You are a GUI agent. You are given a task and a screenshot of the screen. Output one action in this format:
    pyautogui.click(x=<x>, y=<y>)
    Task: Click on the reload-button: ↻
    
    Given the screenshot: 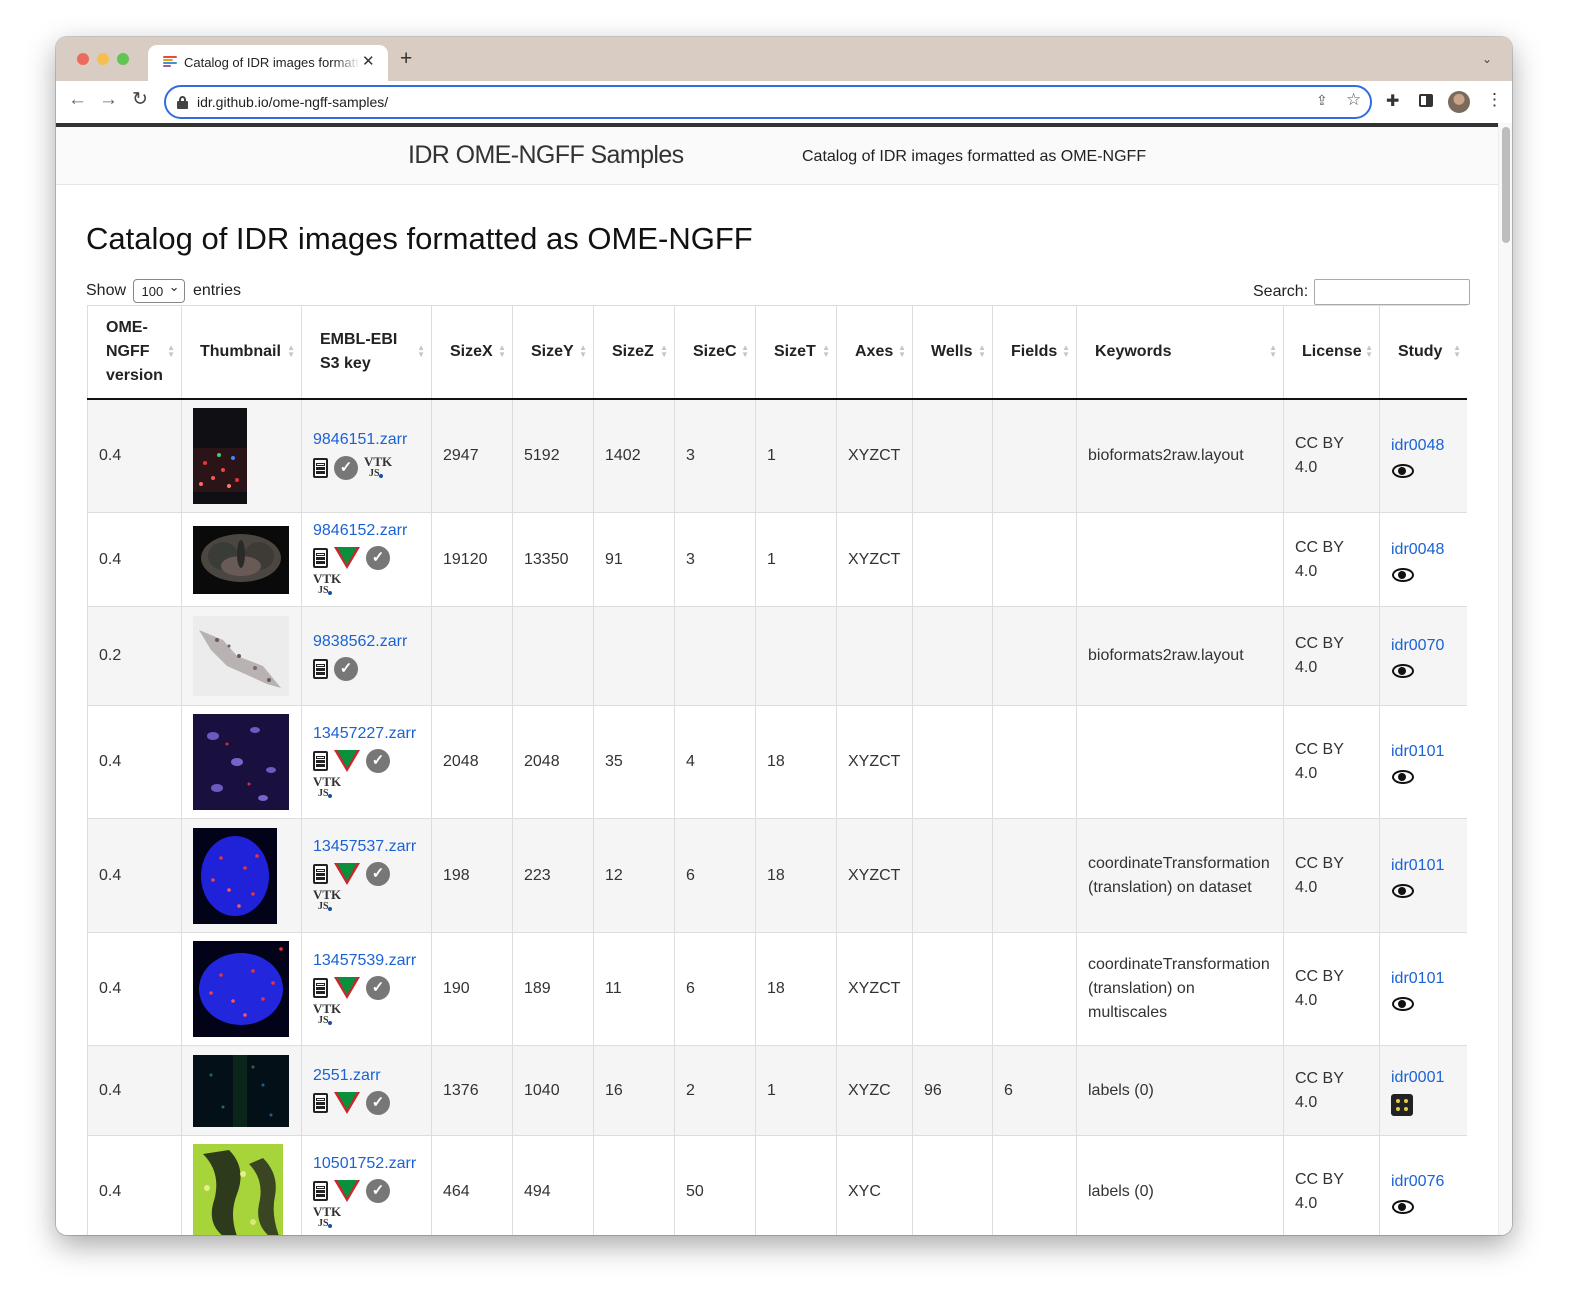 What is the action you would take?
    pyautogui.click(x=140, y=99)
    